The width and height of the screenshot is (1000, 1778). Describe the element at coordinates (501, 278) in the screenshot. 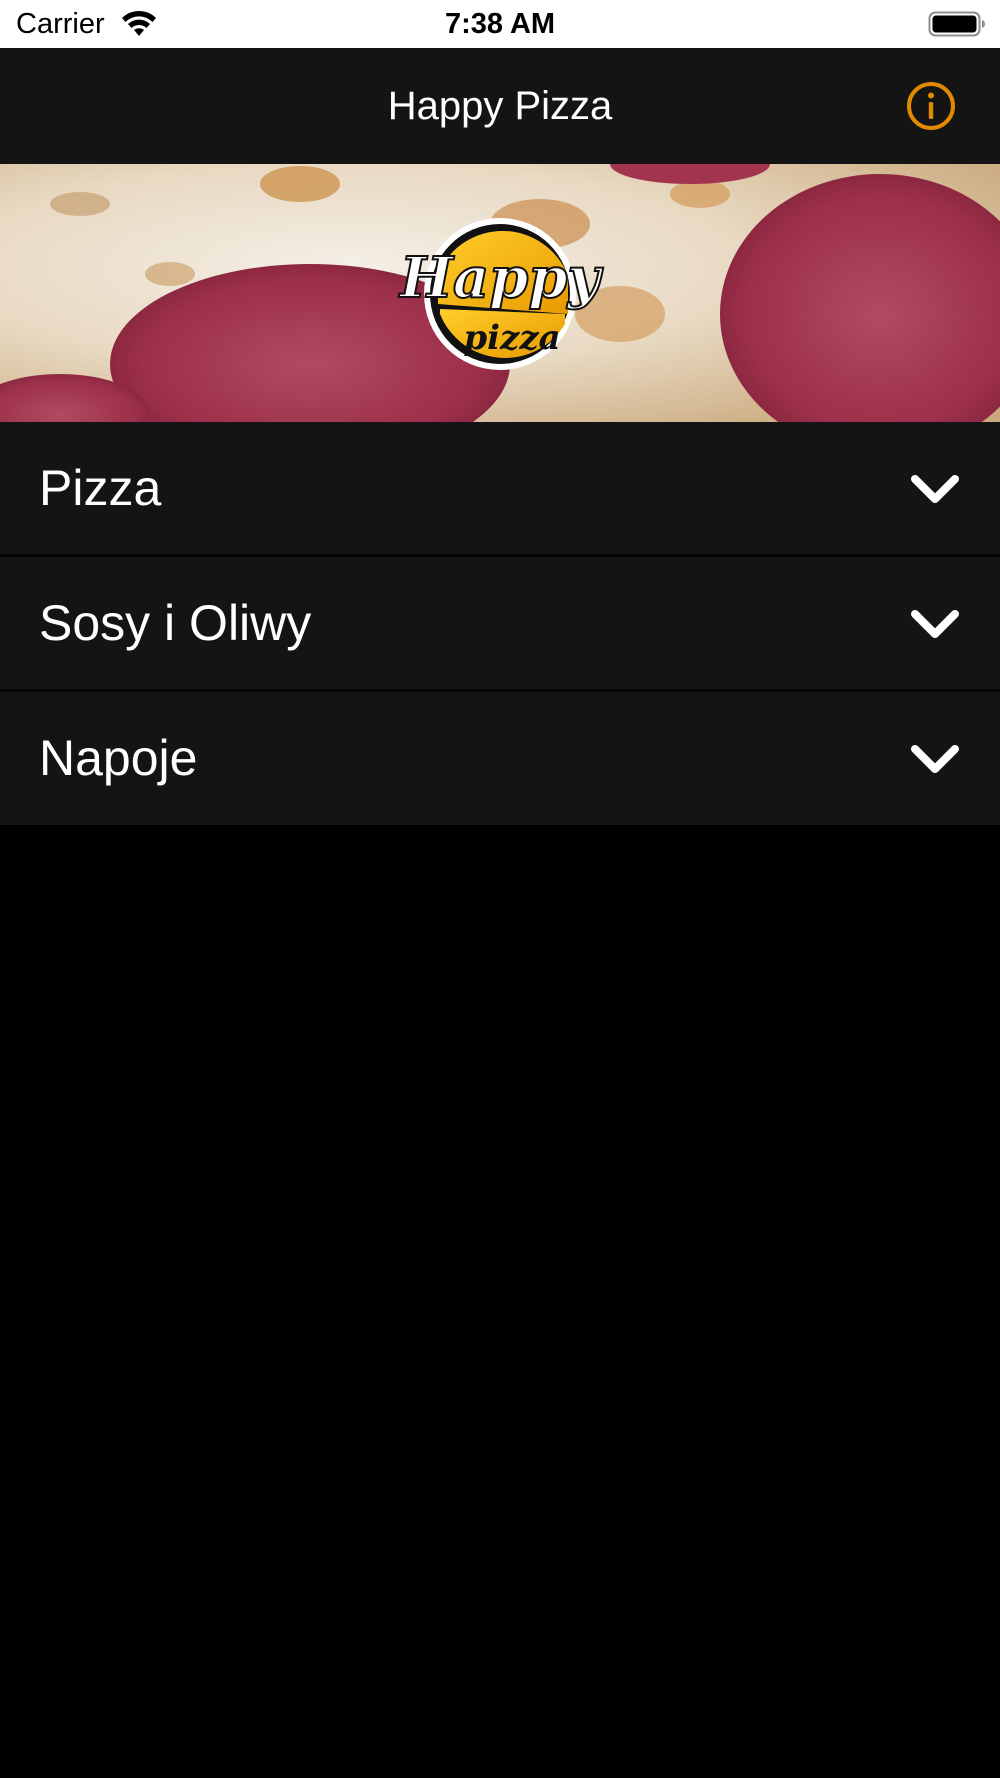

I see `logo-text-top: Happy` at that location.